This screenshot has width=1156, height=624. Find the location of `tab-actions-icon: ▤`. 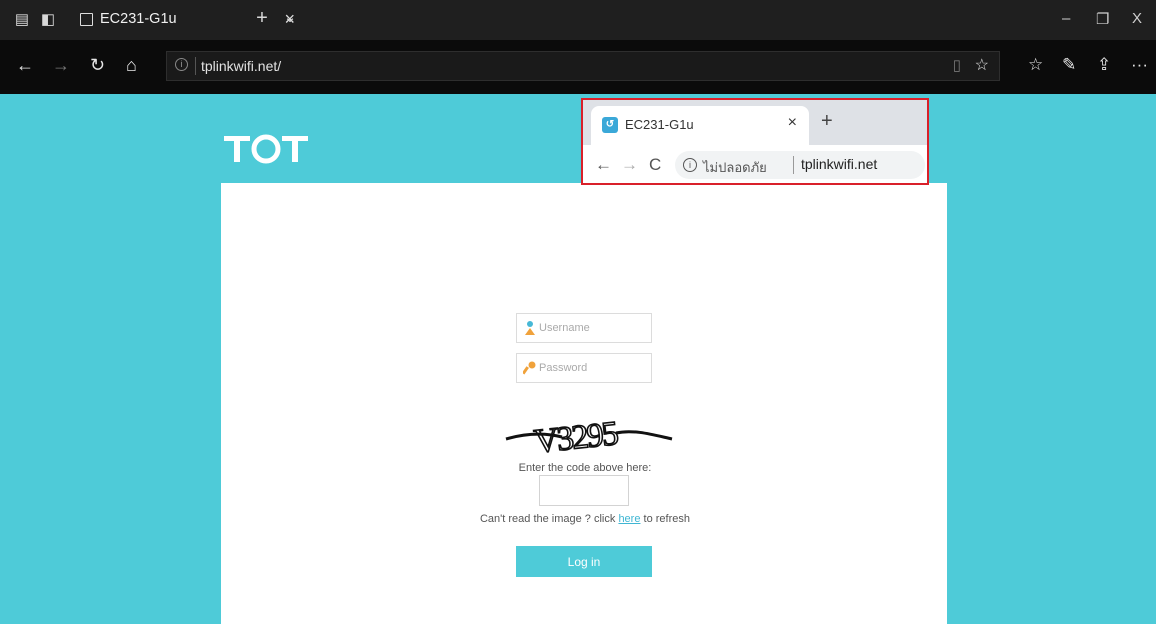

tab-actions-icon: ▤ is located at coordinates (22, 20).